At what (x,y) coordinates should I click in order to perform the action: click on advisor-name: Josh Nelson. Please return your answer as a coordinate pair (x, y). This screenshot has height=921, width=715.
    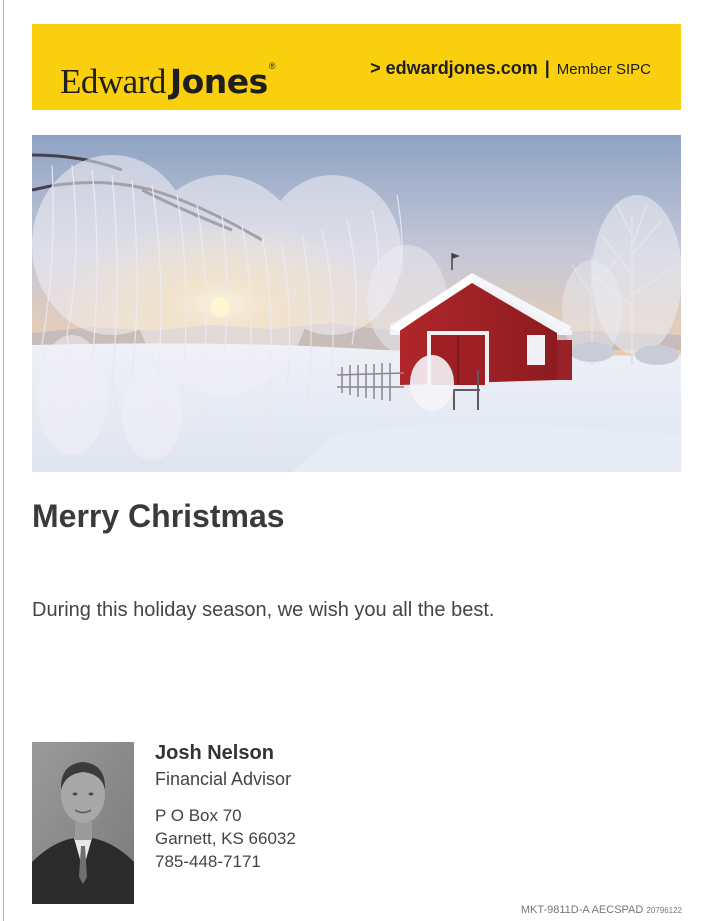
    Looking at the image, I should click on (214, 753).